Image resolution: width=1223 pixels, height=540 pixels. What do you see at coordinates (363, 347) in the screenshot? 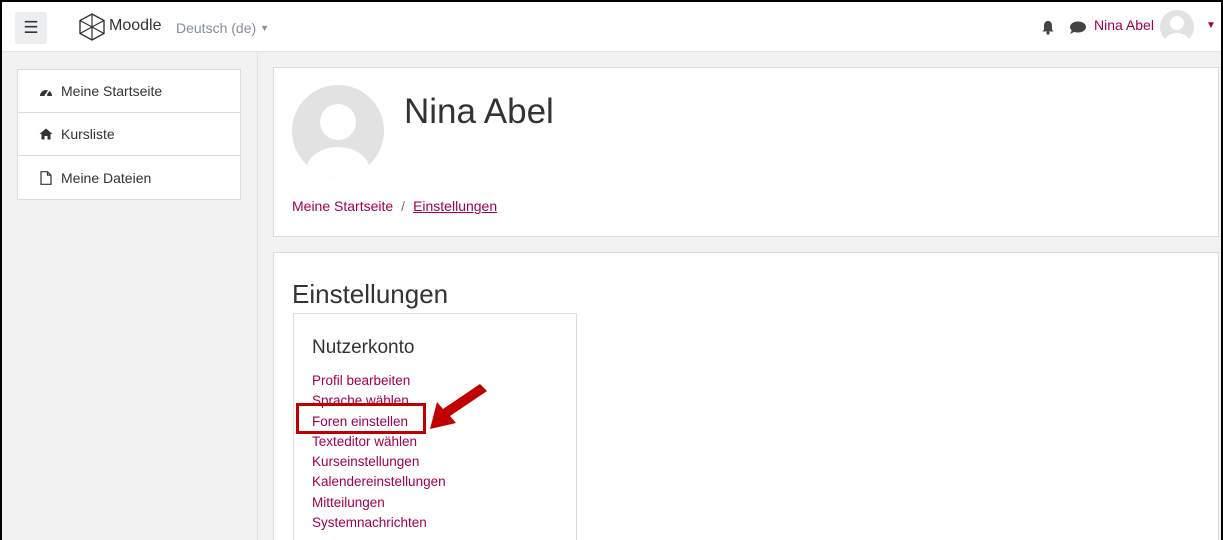
I see `account-card-title: Nutzerkonto` at bounding box center [363, 347].